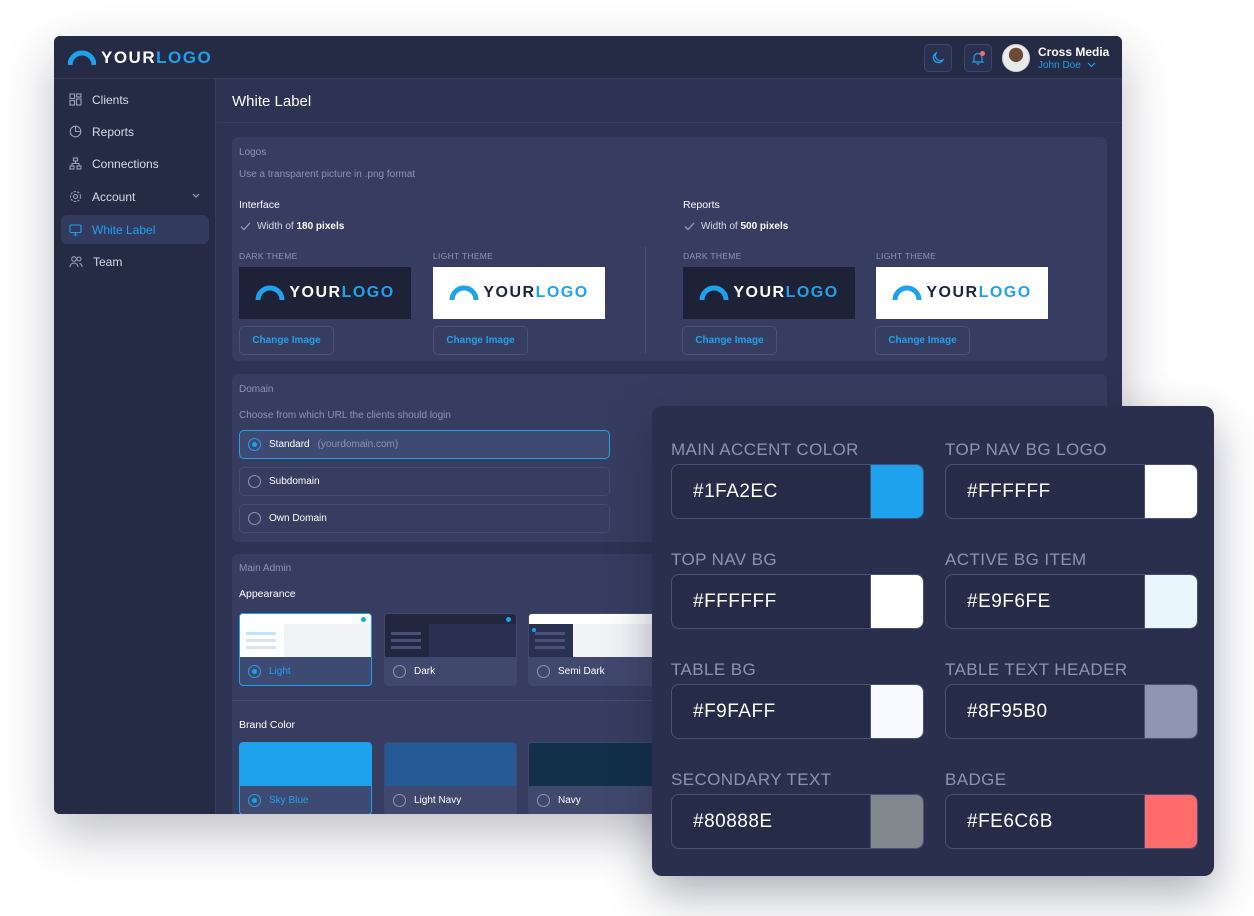 This screenshot has height=916, width=1254. I want to click on reports-dark-theme-label: DARK THEME, so click(712, 256).